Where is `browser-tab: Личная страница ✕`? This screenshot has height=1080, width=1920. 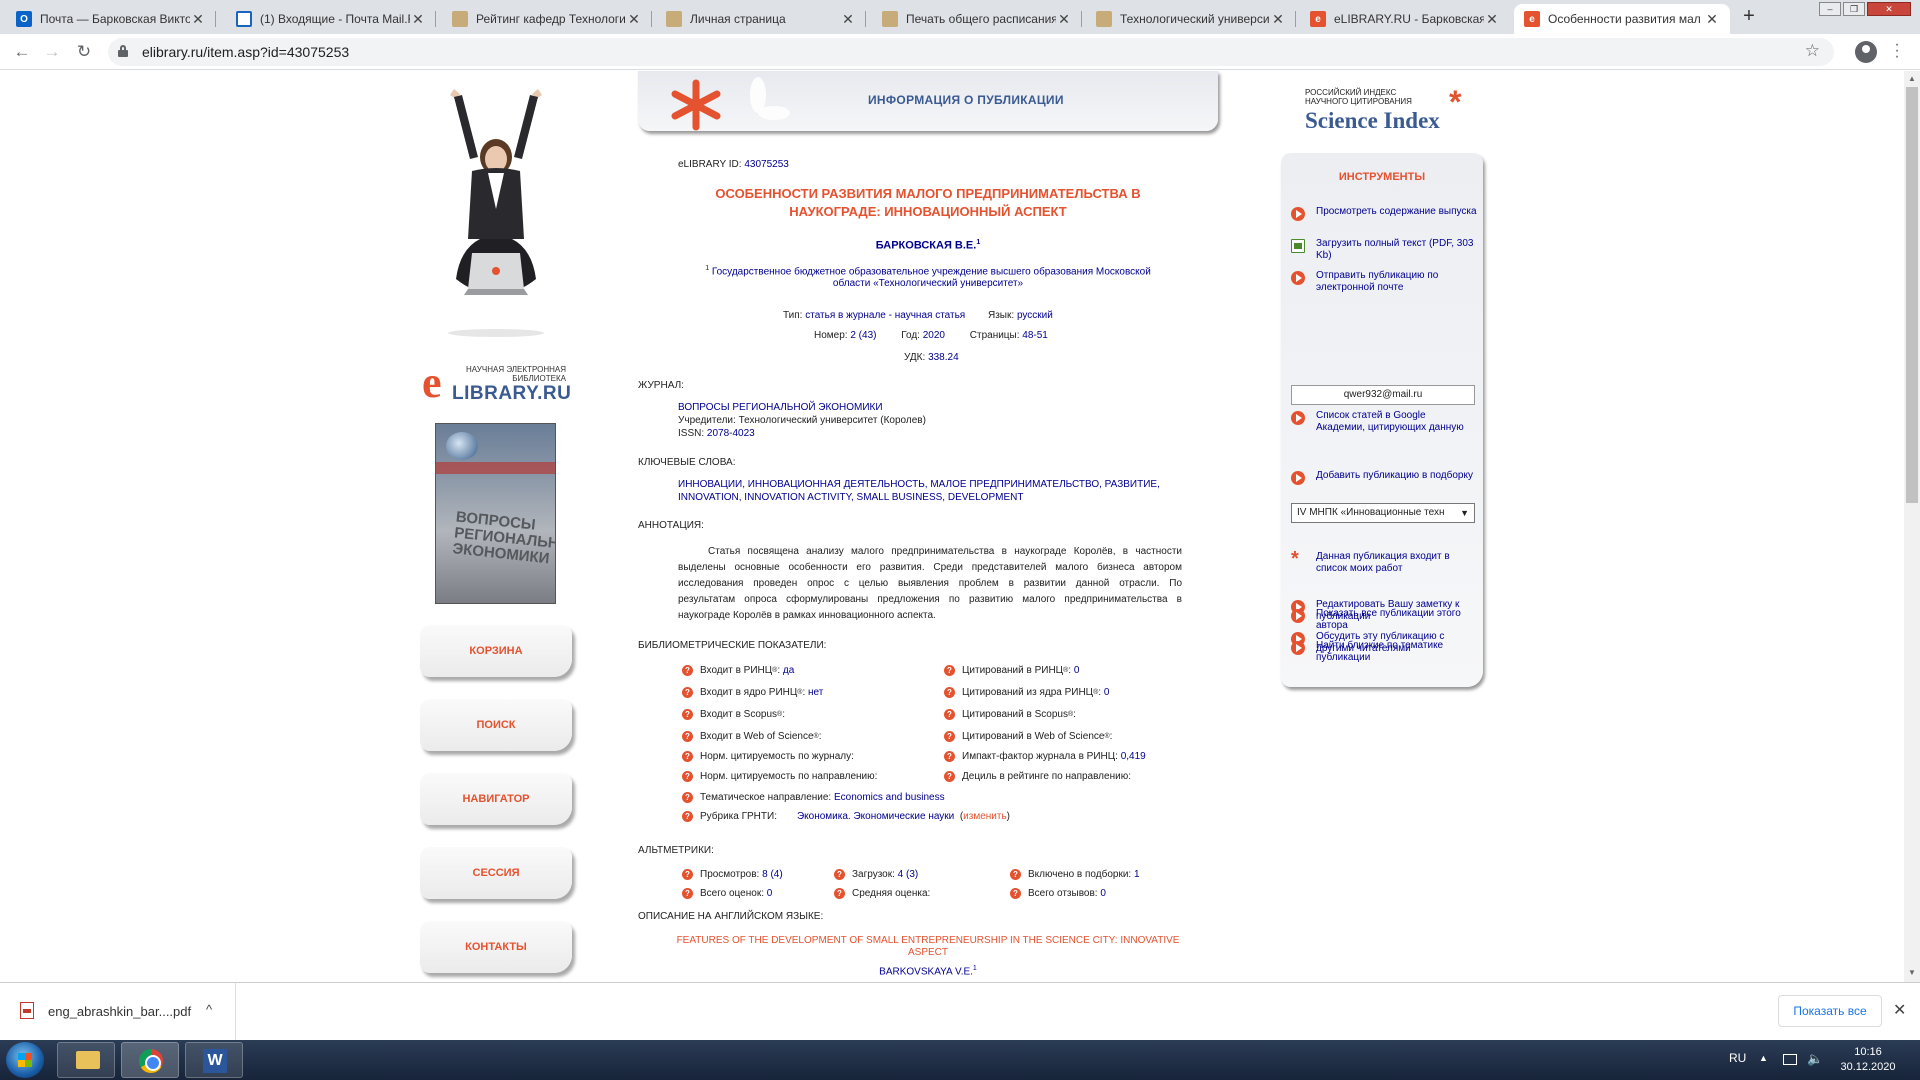
browser-tab: Личная страница ✕ is located at coordinates (761, 19).